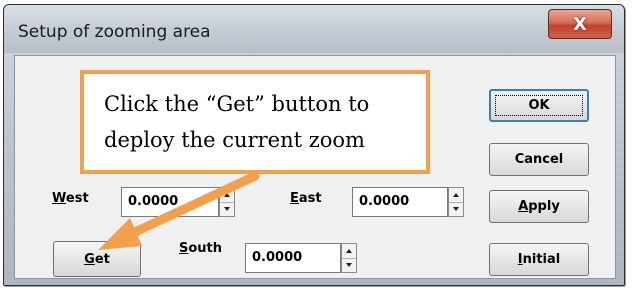 The width and height of the screenshot is (632, 293). What do you see at coordinates (234, 140) in the screenshot?
I see `callout-line-2: deploy the current zoom` at bounding box center [234, 140].